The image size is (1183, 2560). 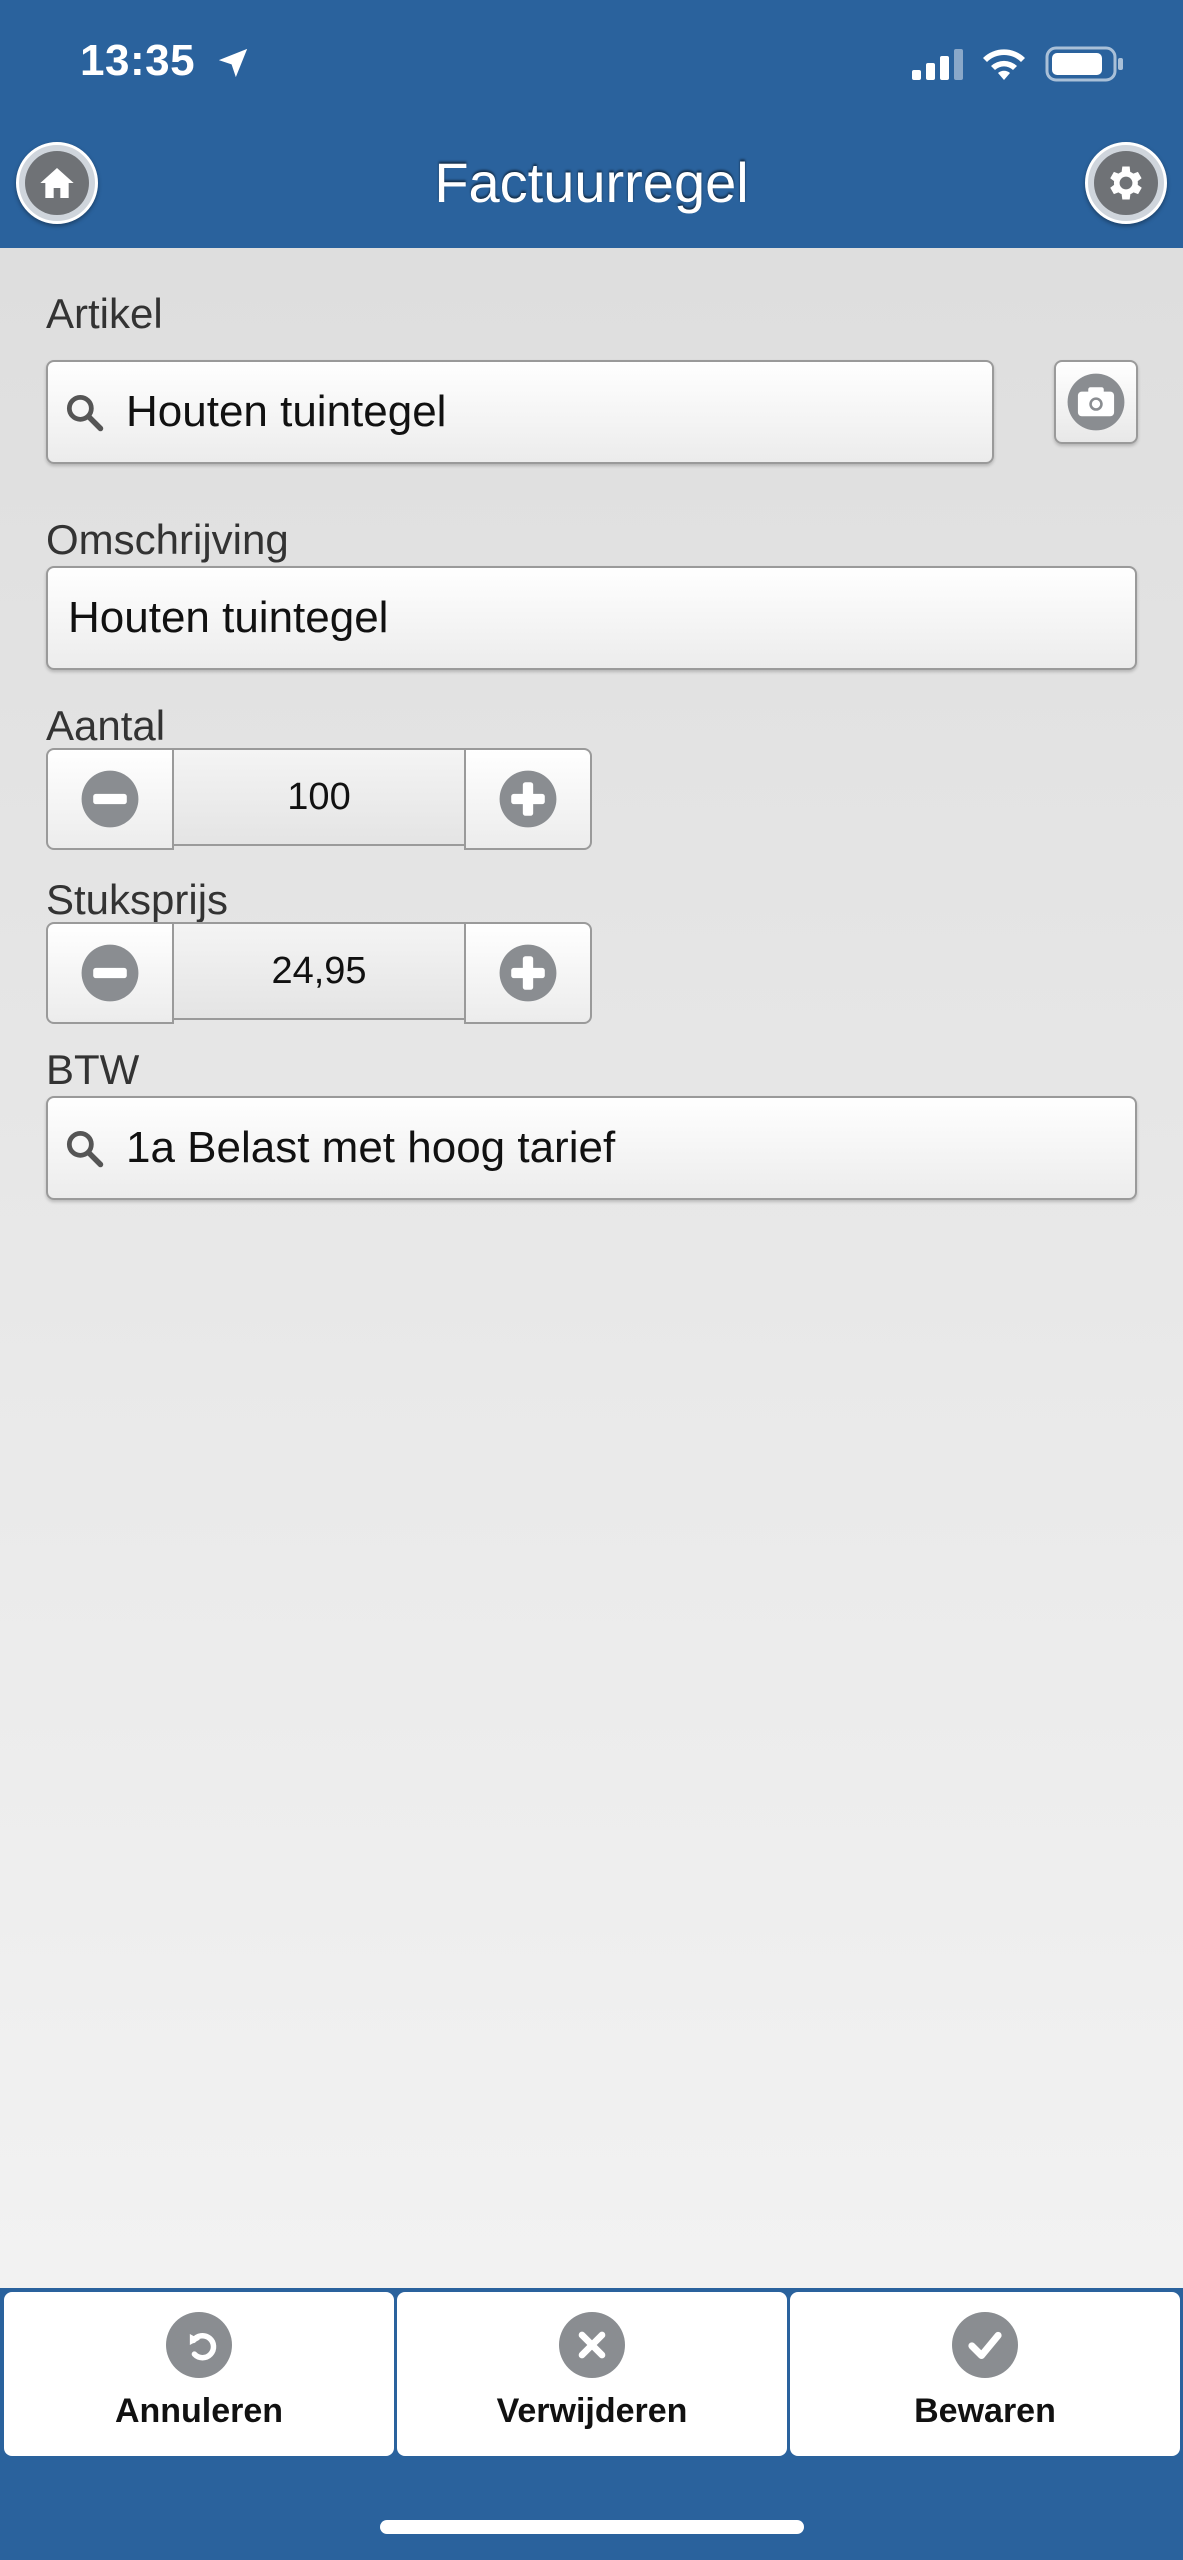 What do you see at coordinates (199, 2345) in the screenshot?
I see `undo-icon` at bounding box center [199, 2345].